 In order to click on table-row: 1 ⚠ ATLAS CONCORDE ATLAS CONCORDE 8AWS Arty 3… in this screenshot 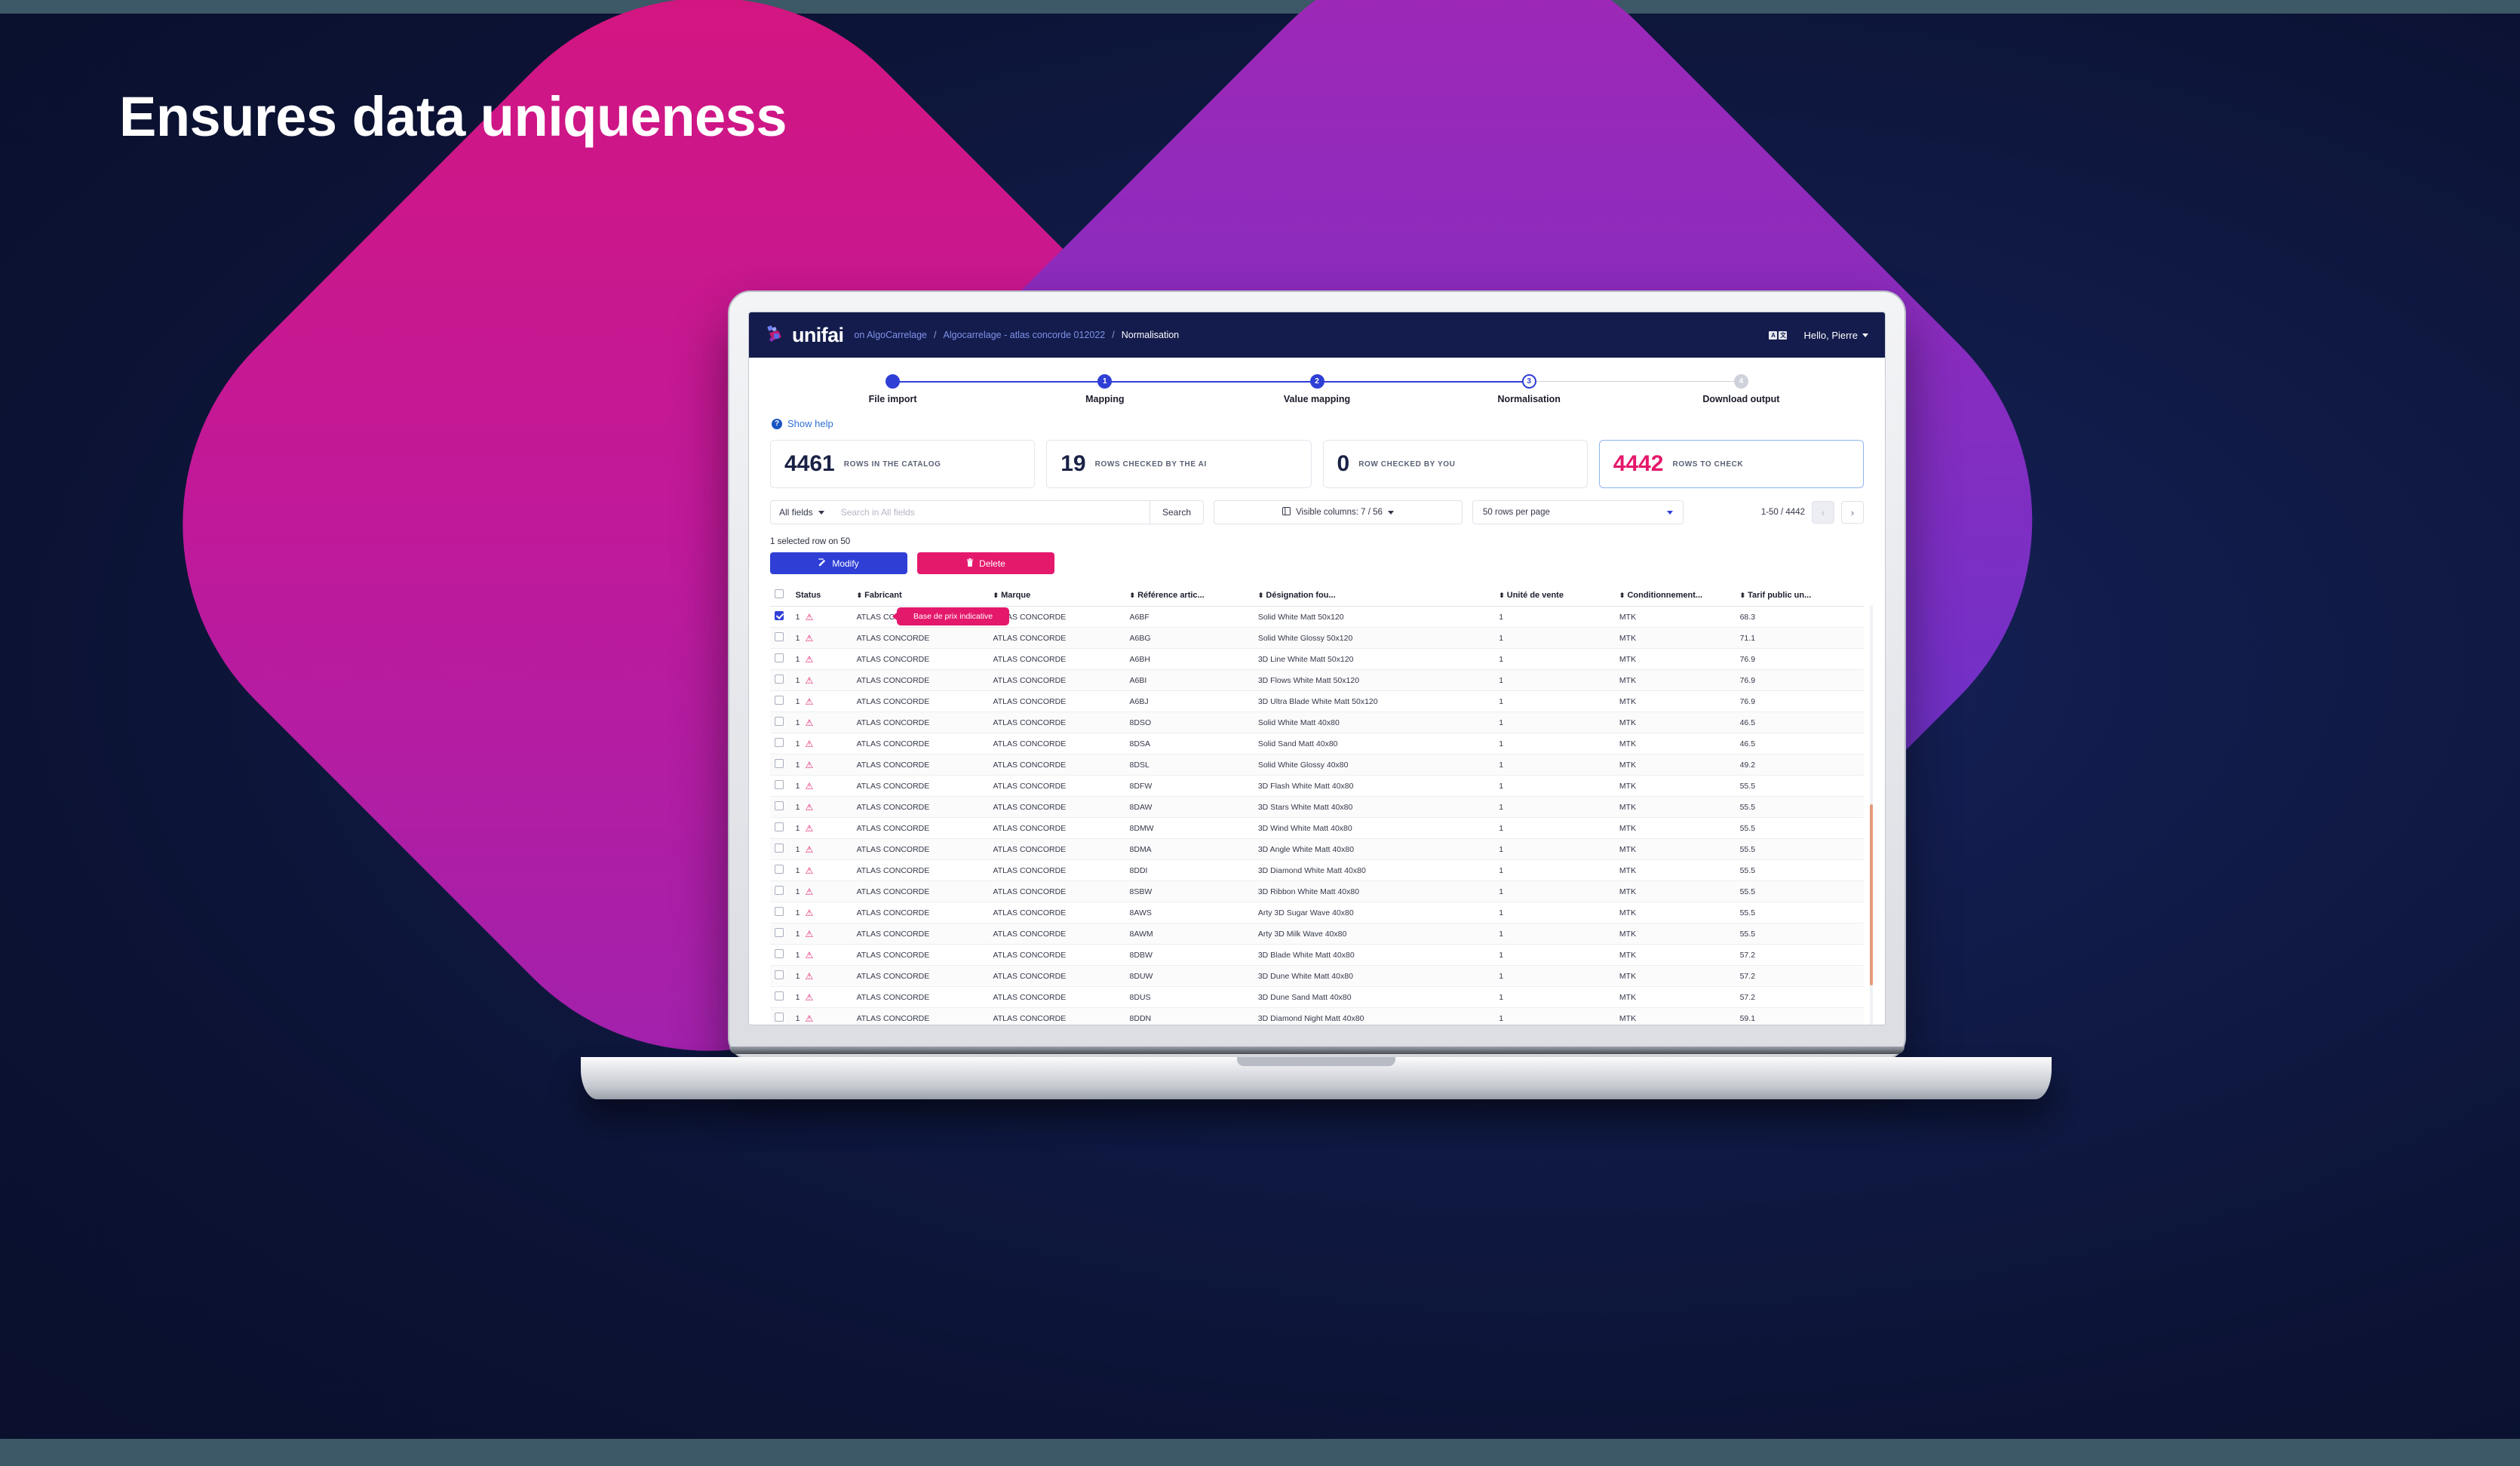, I will do `click(1317, 913)`.